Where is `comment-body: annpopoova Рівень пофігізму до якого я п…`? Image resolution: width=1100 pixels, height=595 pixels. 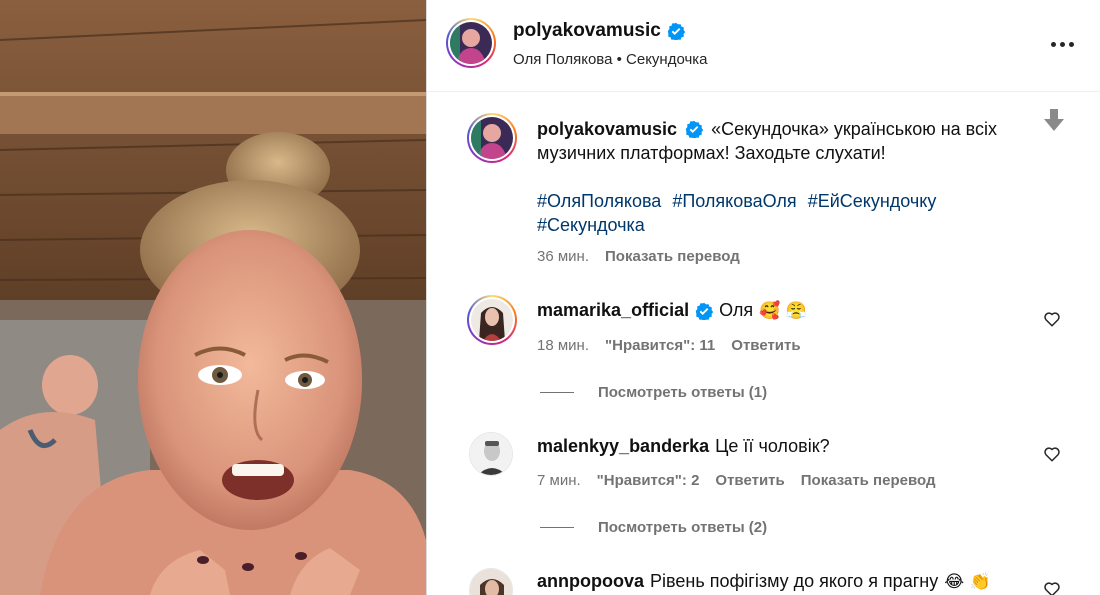
comment-body: annpopoova Рівень пофігізму до якого я п… is located at coordinates (764, 581).